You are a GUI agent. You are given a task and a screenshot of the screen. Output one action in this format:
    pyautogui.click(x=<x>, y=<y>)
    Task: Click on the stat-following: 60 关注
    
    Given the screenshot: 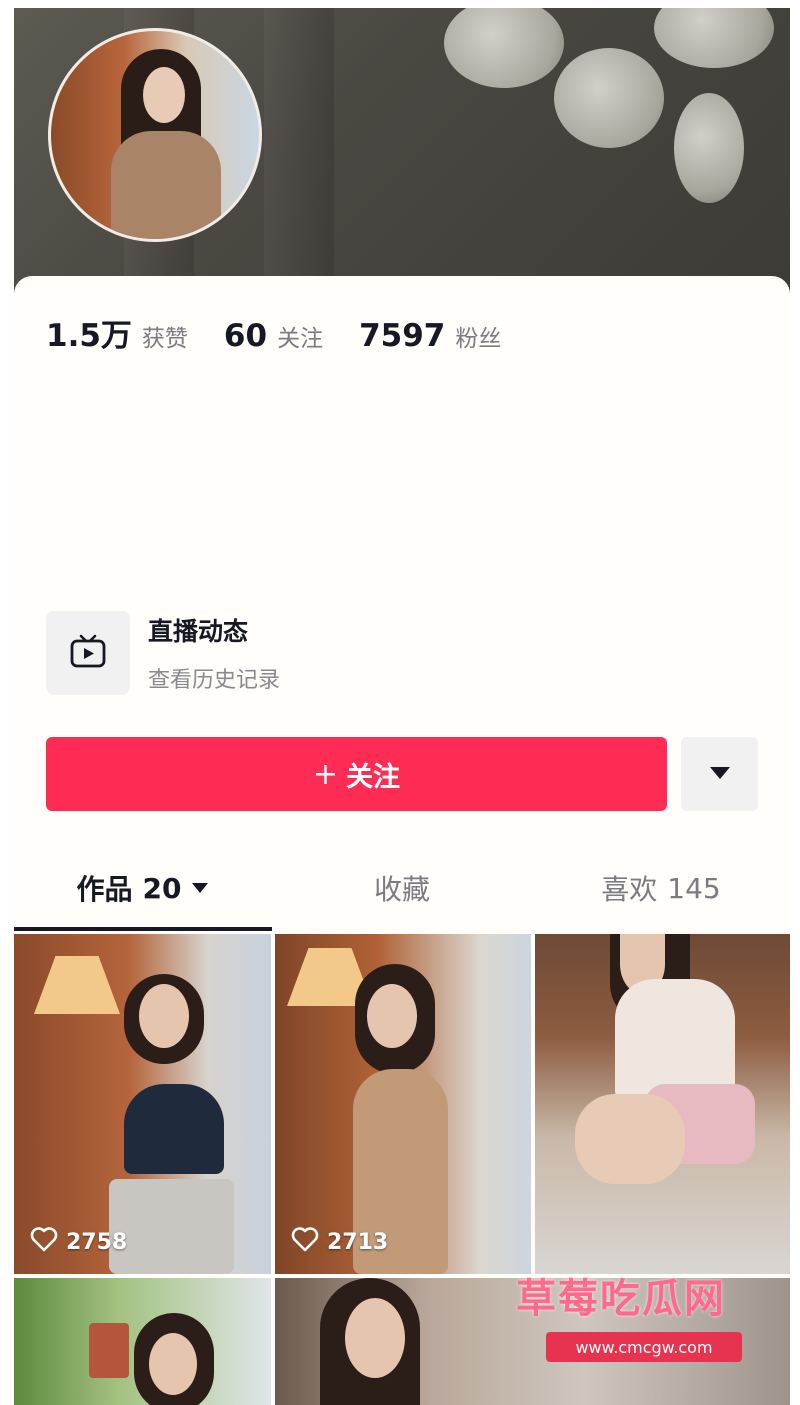 What is the action you would take?
    pyautogui.click(x=273, y=336)
    